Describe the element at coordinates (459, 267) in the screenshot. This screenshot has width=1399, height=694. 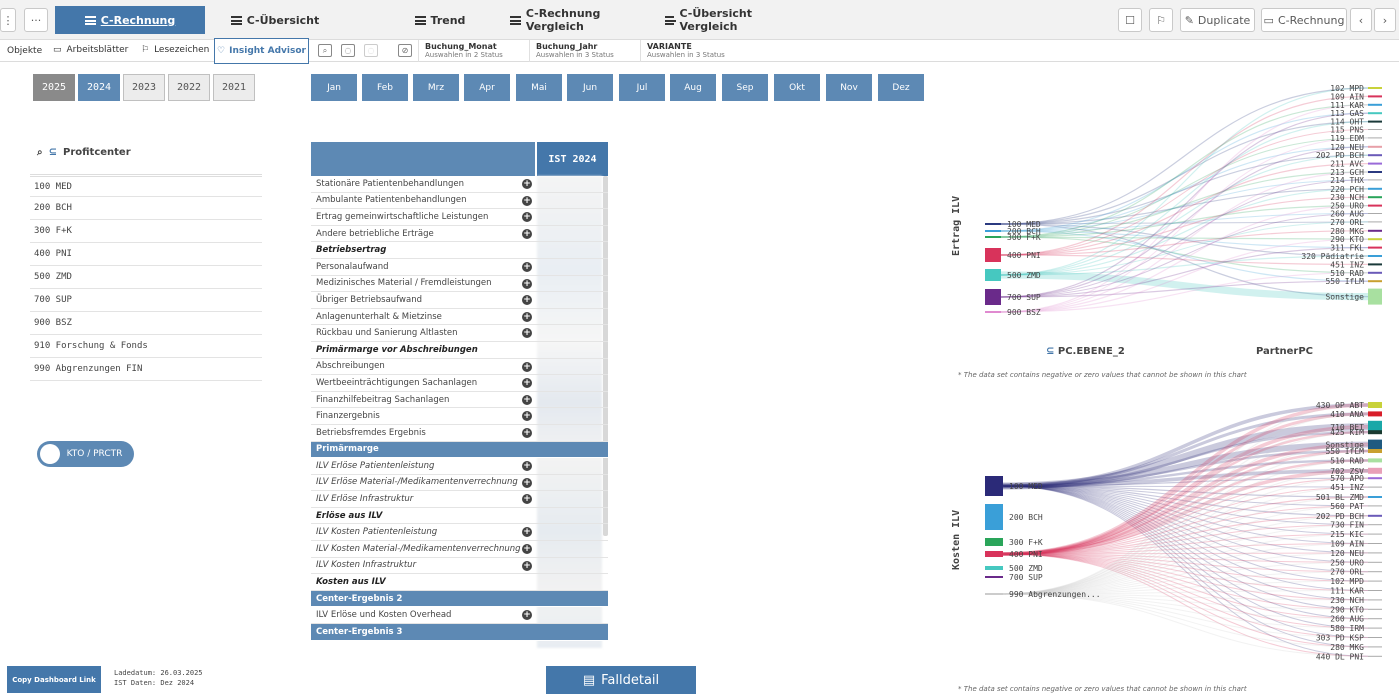
I see `table-row: Personalaufwand +` at that location.